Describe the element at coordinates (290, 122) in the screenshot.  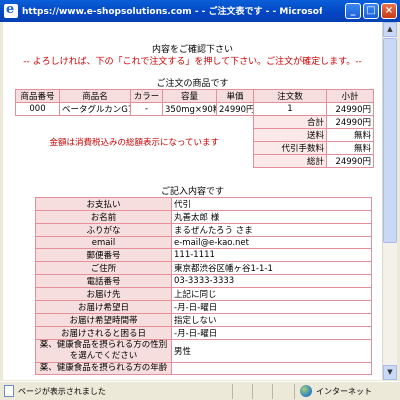
I see `summary-label: 合計` at that location.